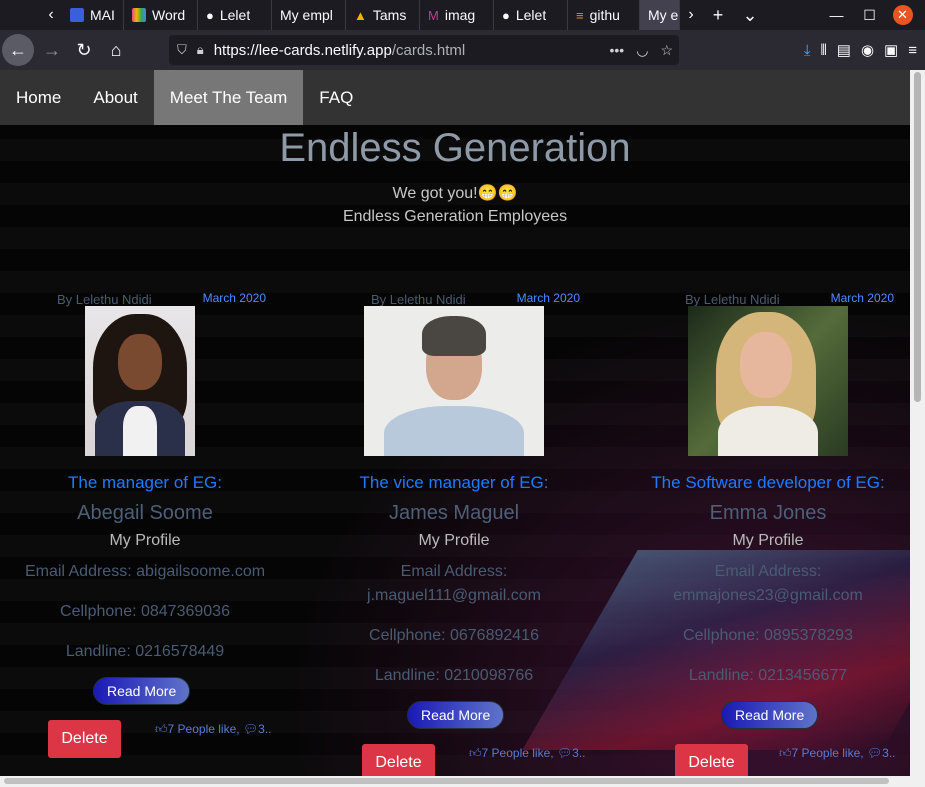 The width and height of the screenshot is (925, 787). I want to click on nav-about: About, so click(115, 97).